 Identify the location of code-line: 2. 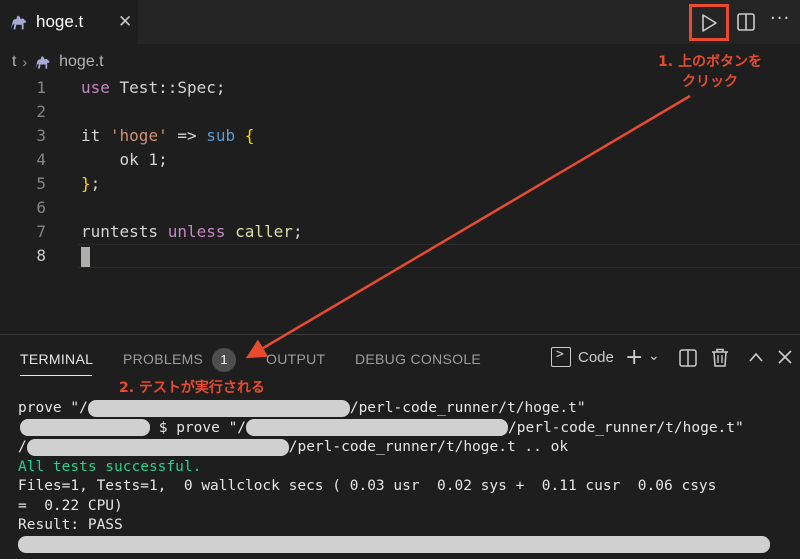
(400, 112).